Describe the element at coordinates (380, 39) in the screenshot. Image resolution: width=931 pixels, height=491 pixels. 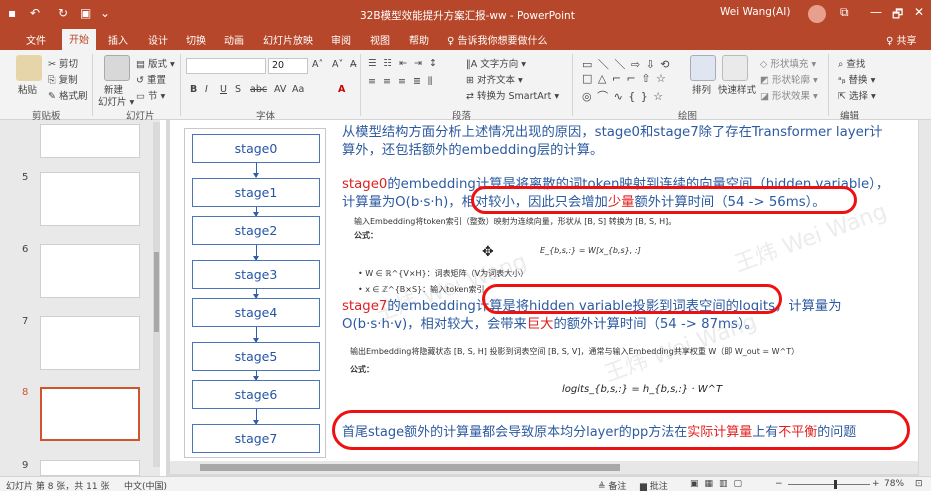
I see `tab-view: 视图` at that location.